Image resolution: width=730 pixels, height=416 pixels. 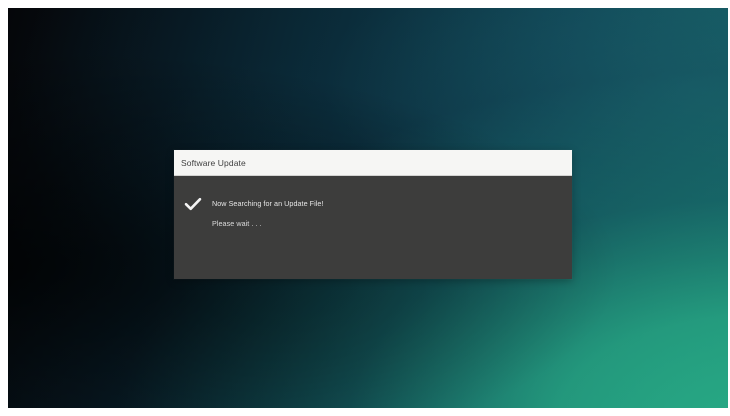 What do you see at coordinates (268, 203) in the screenshot?
I see `status-message: Now Searching for an Update File!` at bounding box center [268, 203].